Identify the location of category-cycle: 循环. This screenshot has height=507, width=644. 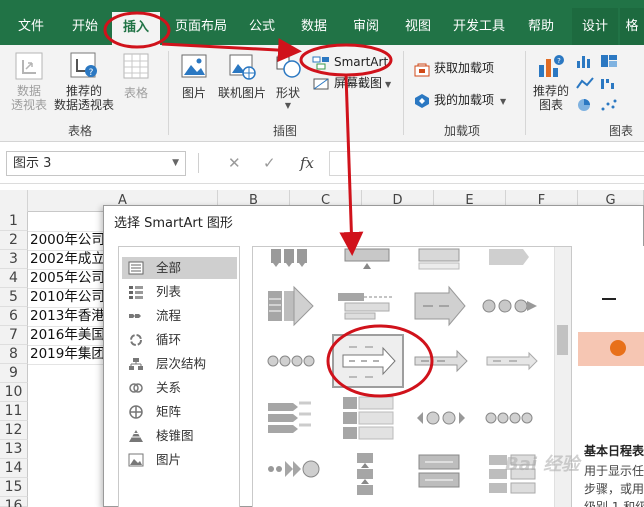
(179, 340).